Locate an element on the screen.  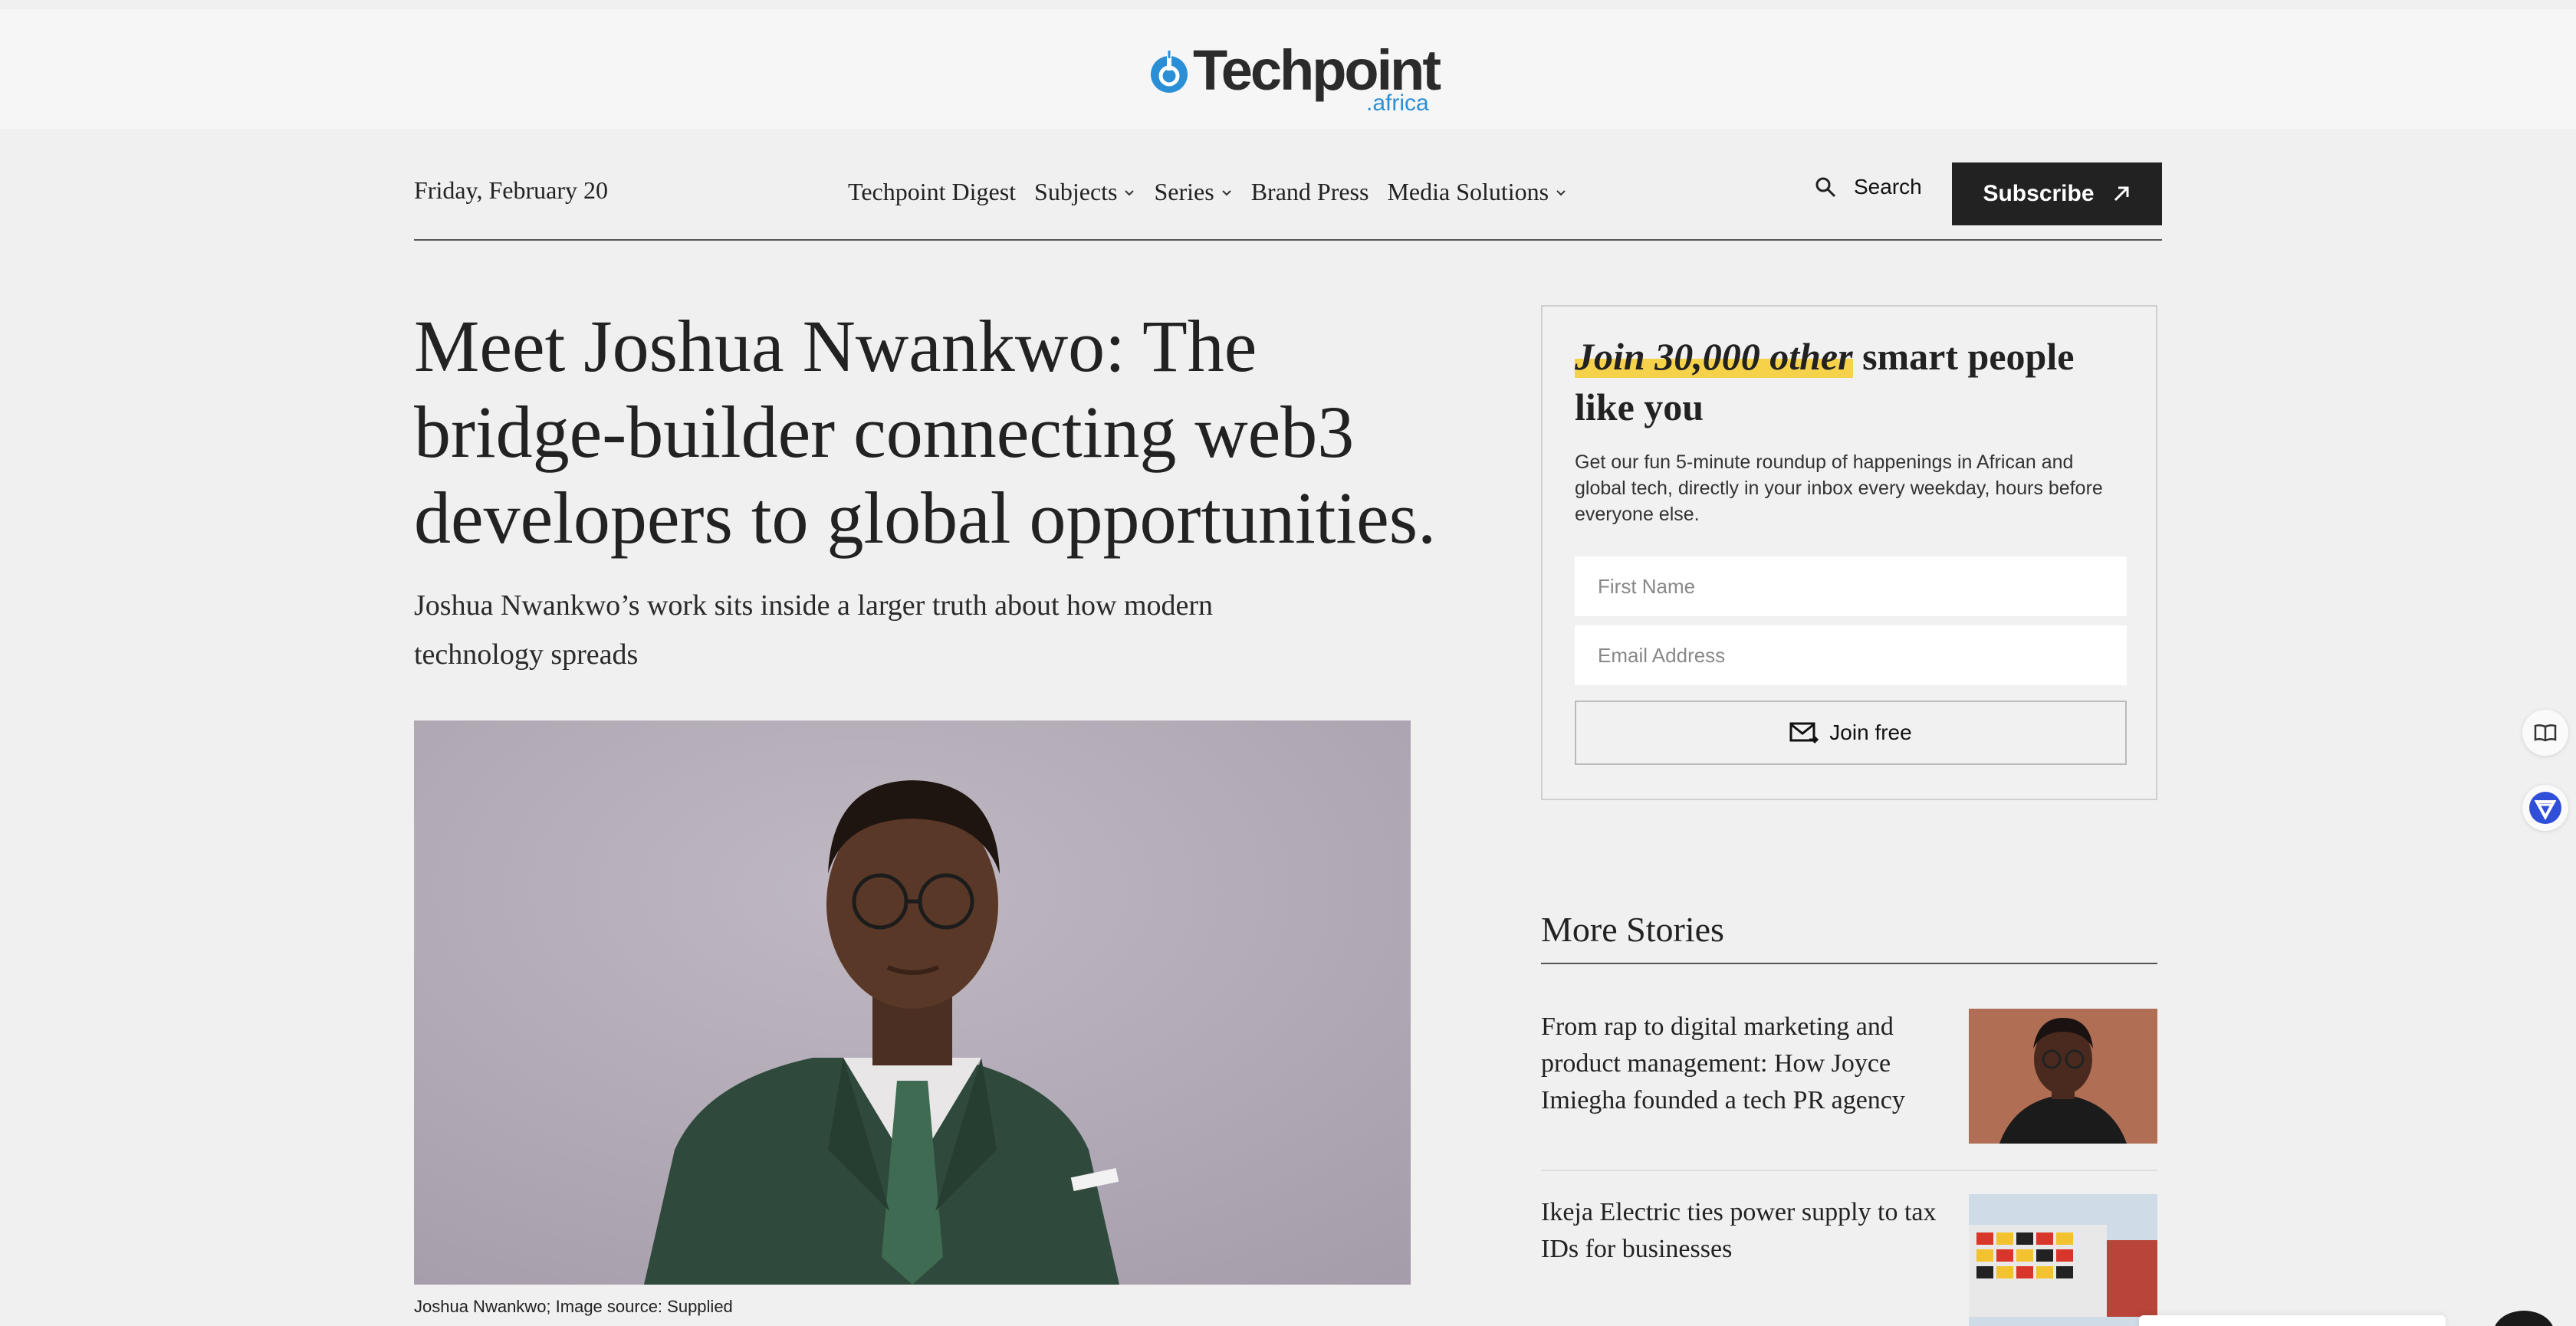
join-free-button: Join free is located at coordinates (1851, 733).